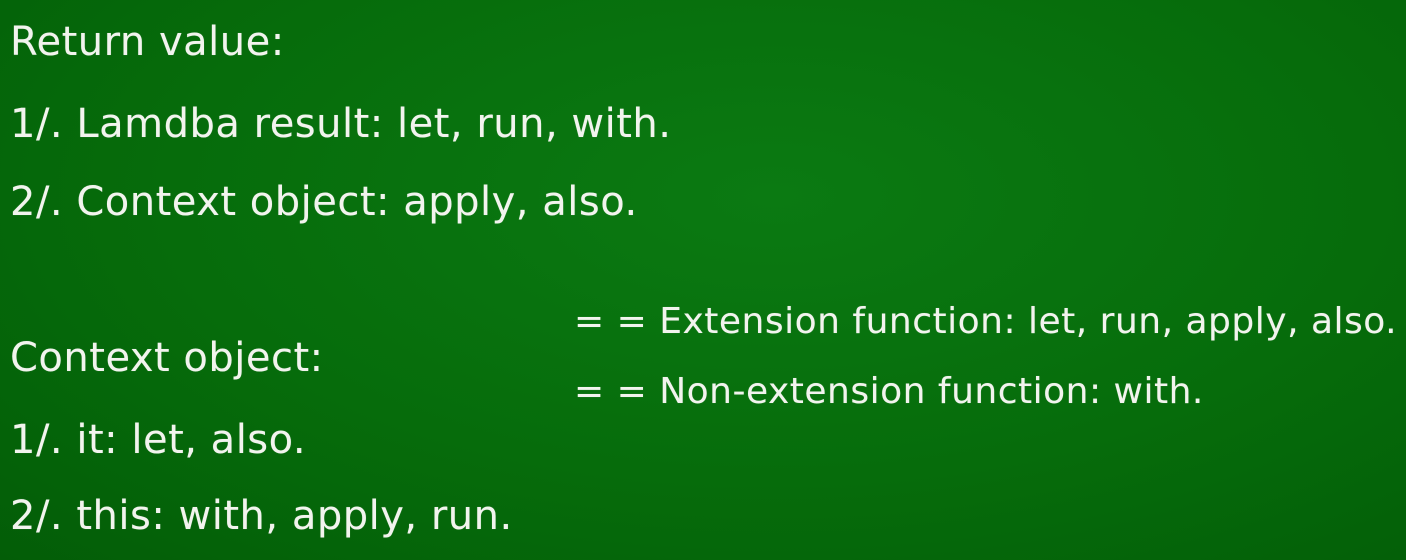 This screenshot has width=1406, height=560. I want to click on return-value-heading: Return value:, so click(147, 42).